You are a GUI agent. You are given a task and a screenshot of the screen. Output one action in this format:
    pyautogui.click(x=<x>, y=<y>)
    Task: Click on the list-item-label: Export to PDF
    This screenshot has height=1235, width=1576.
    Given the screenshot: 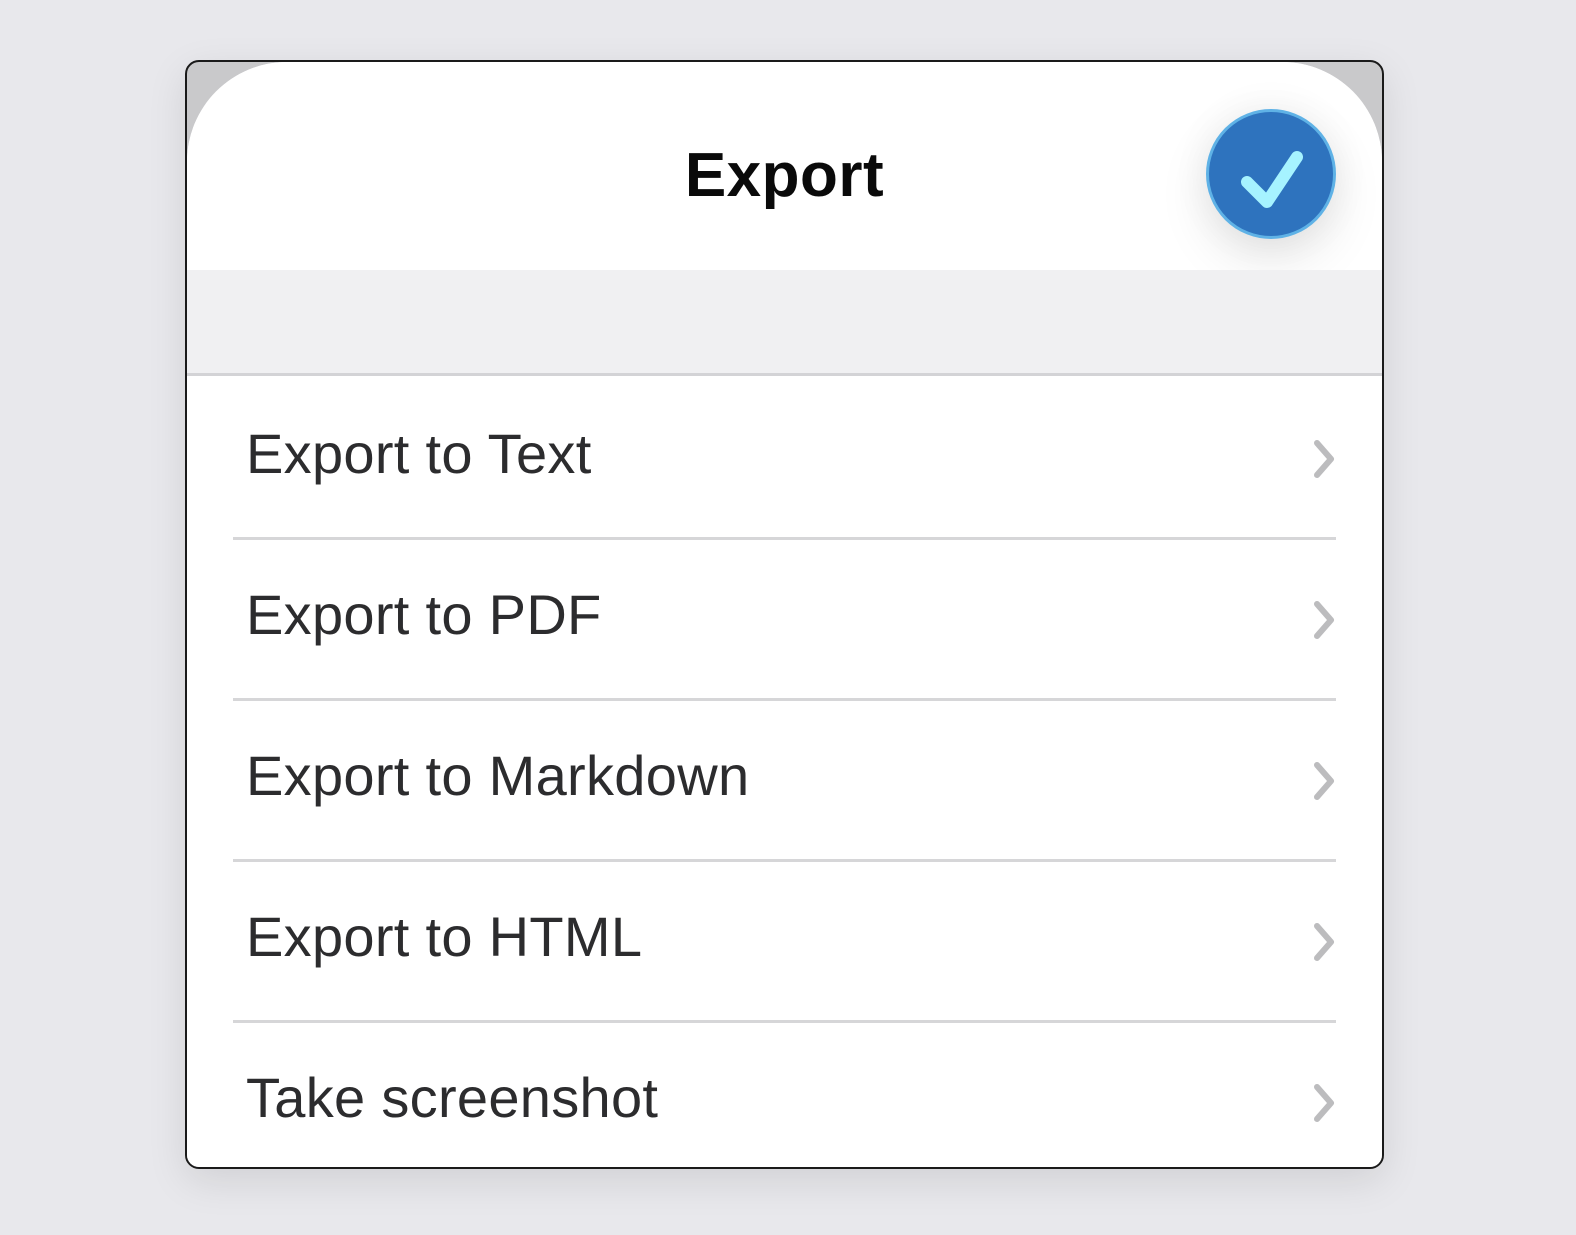 What is the action you would take?
    pyautogui.click(x=424, y=614)
    